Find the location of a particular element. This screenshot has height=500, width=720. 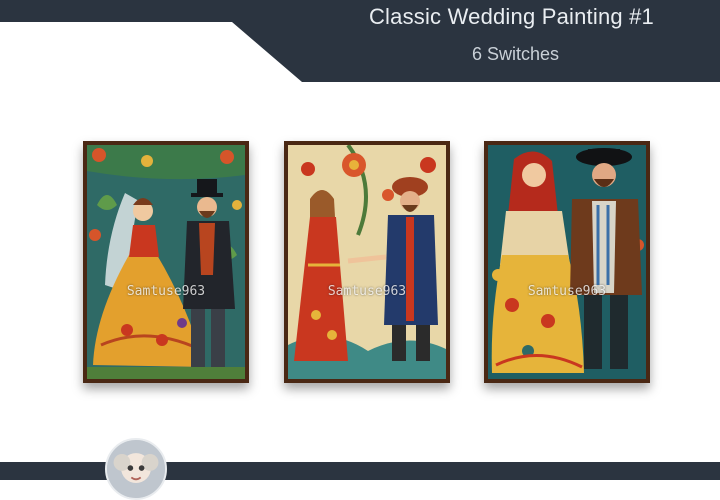

page-subtitle: 6 Switches is located at coordinates (515, 54).